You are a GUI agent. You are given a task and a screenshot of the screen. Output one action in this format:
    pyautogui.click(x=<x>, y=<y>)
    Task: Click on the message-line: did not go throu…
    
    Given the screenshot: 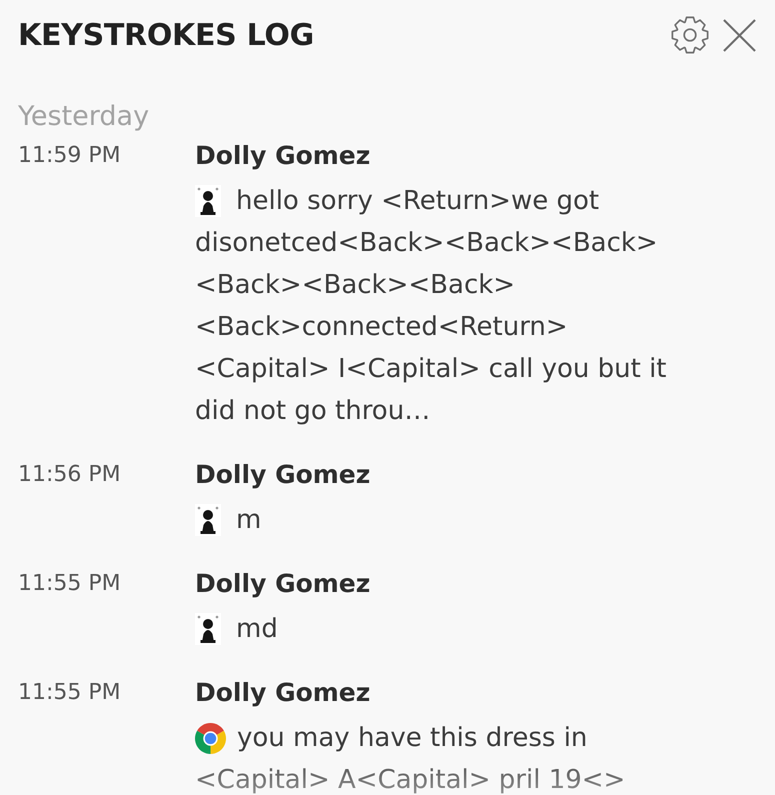 What is the action you would take?
    pyautogui.click(x=312, y=411)
    